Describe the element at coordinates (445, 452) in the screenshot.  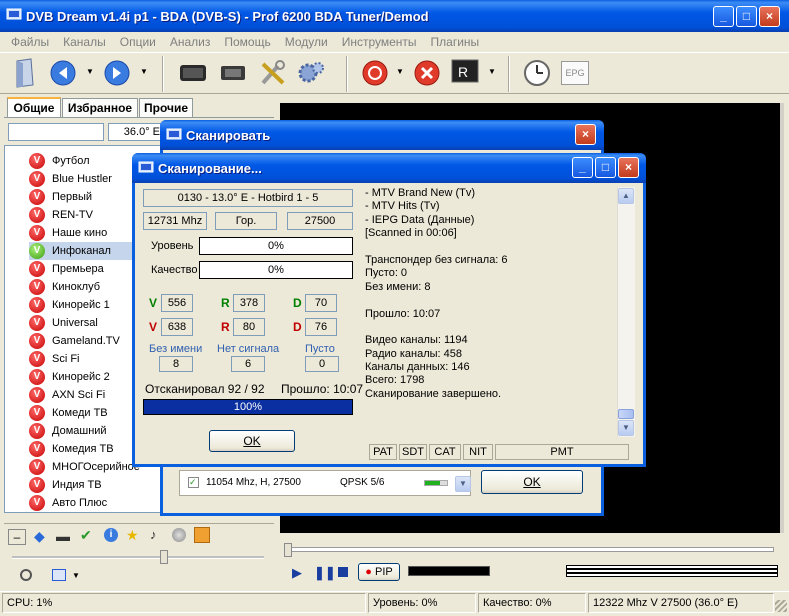
I see `table-header-cat: CAT` at that location.